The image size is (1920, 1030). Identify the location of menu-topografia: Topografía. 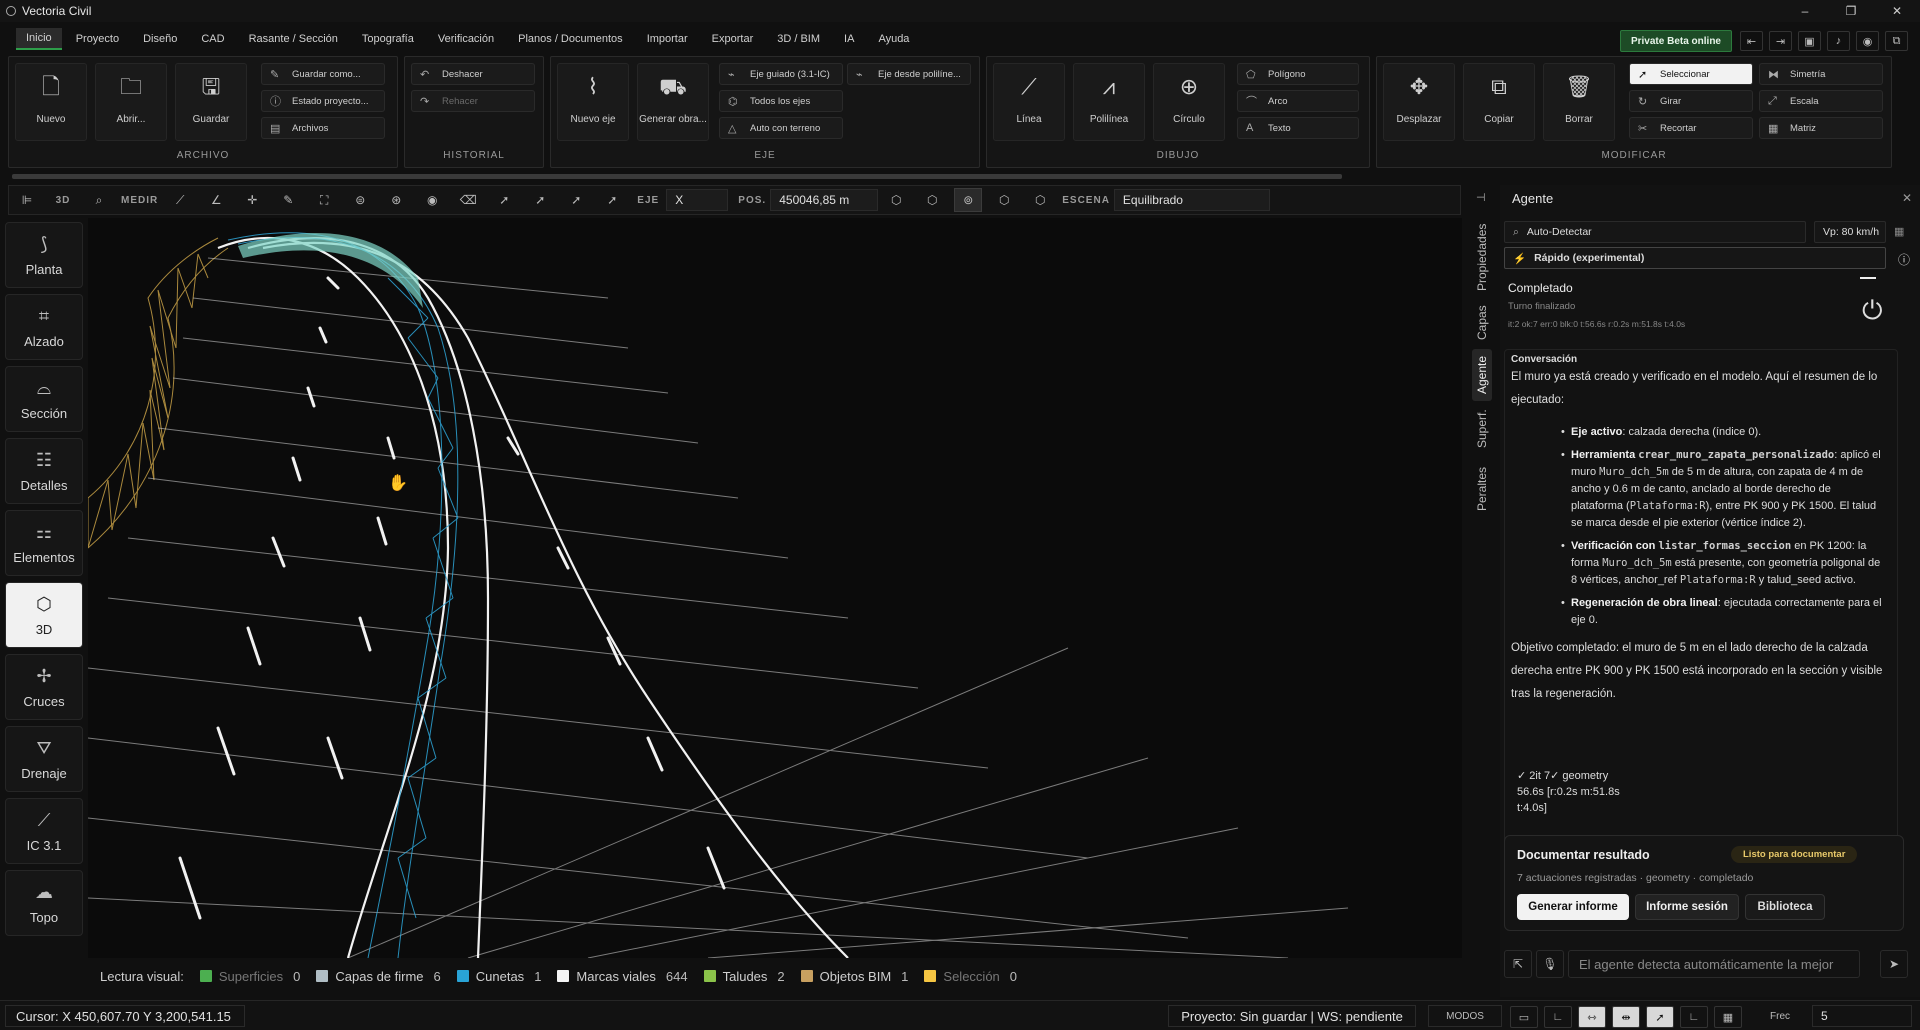
(388, 39).